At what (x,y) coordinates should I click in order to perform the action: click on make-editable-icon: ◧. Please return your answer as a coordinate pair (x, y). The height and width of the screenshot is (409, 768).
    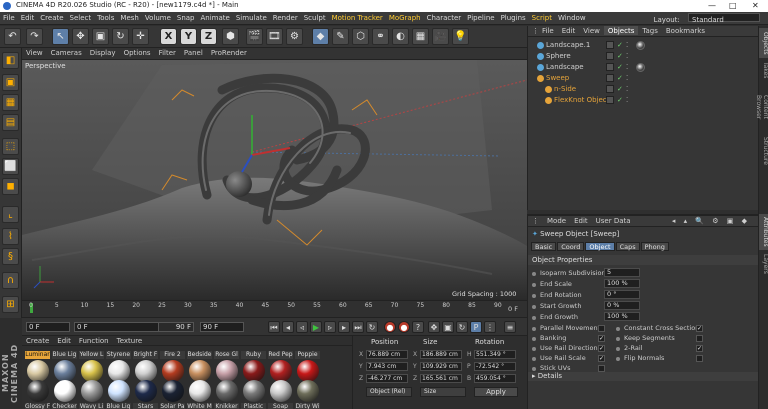
    Looking at the image, I should click on (10, 60).